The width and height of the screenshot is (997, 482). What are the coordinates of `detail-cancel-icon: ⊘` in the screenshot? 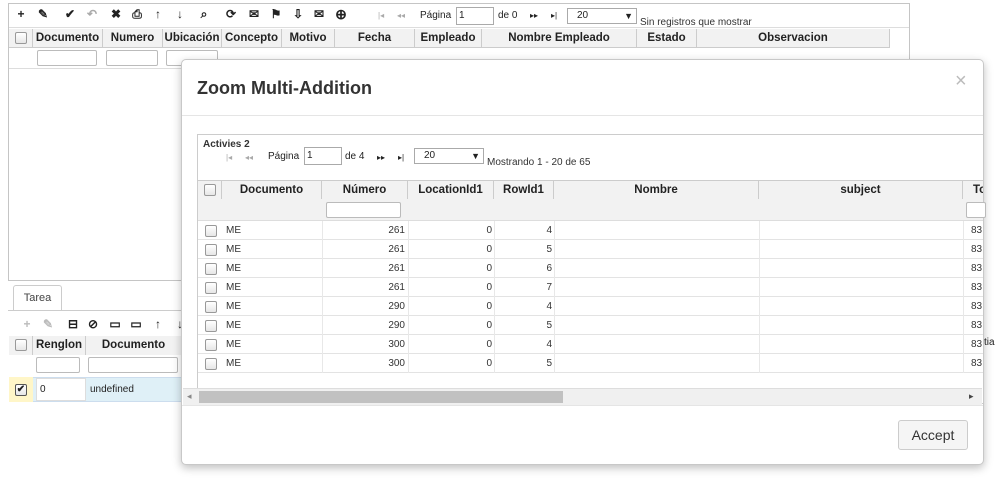 It's located at (93, 324).